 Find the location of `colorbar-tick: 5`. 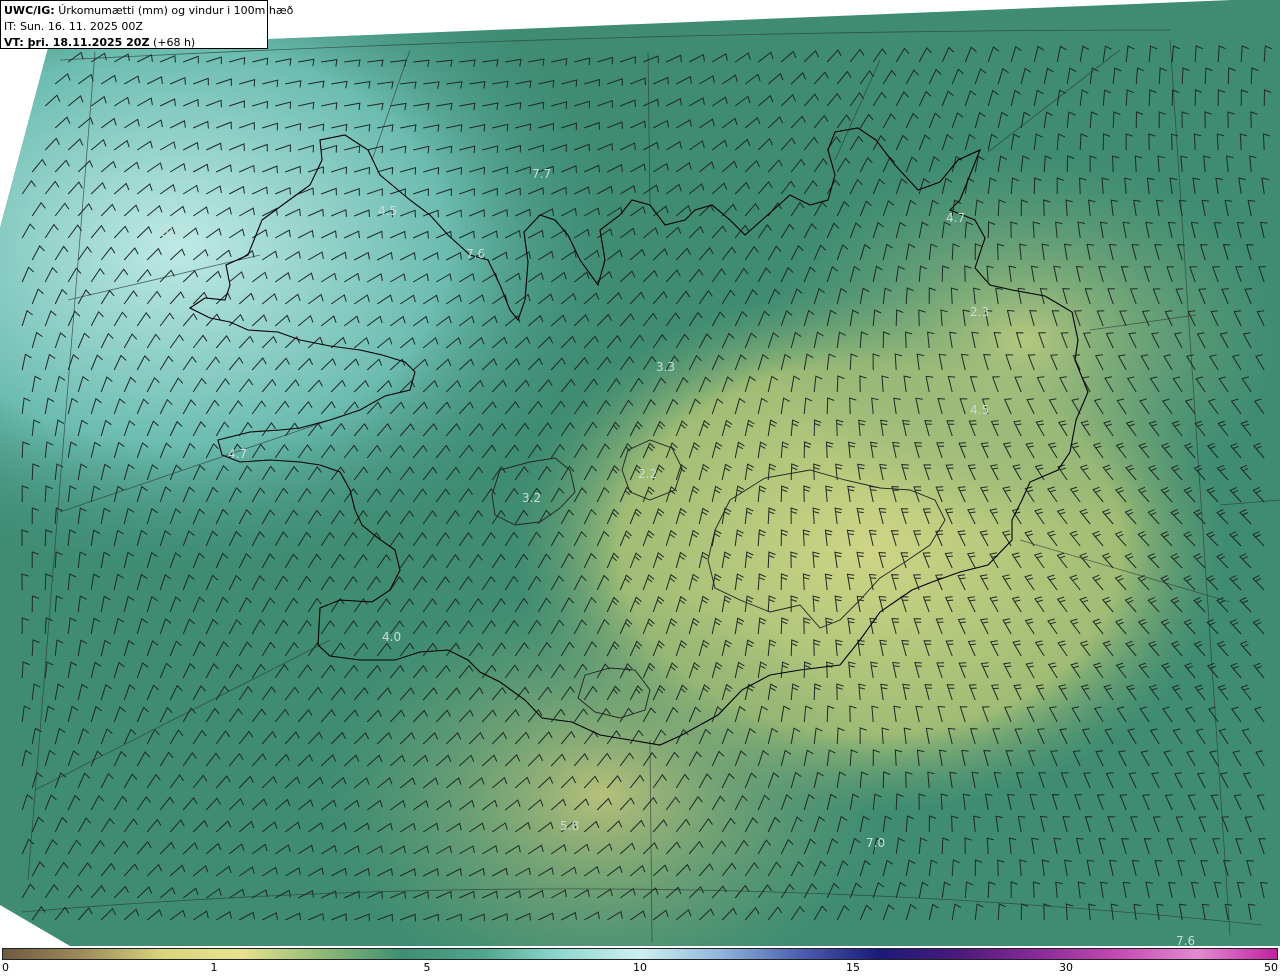

colorbar-tick: 5 is located at coordinates (427, 967).